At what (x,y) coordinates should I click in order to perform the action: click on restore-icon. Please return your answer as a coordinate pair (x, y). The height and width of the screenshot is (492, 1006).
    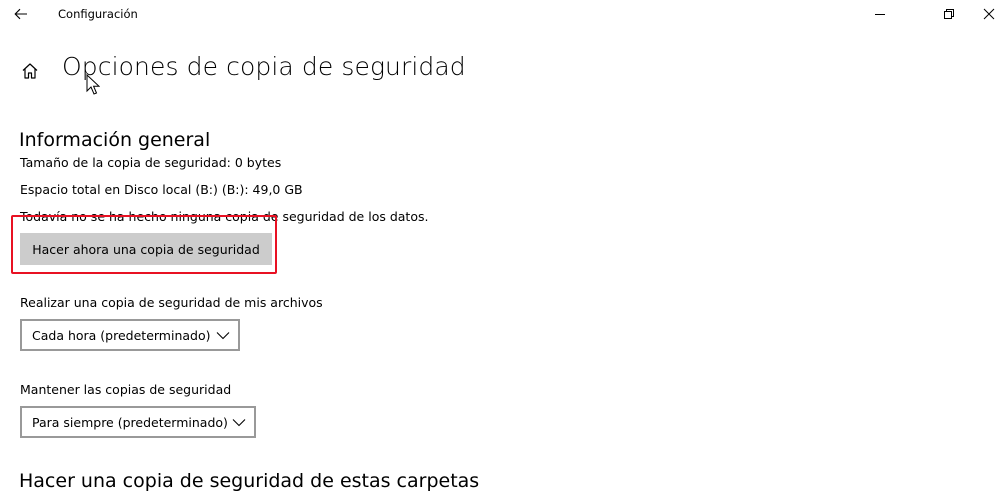
    Looking at the image, I should click on (949, 14).